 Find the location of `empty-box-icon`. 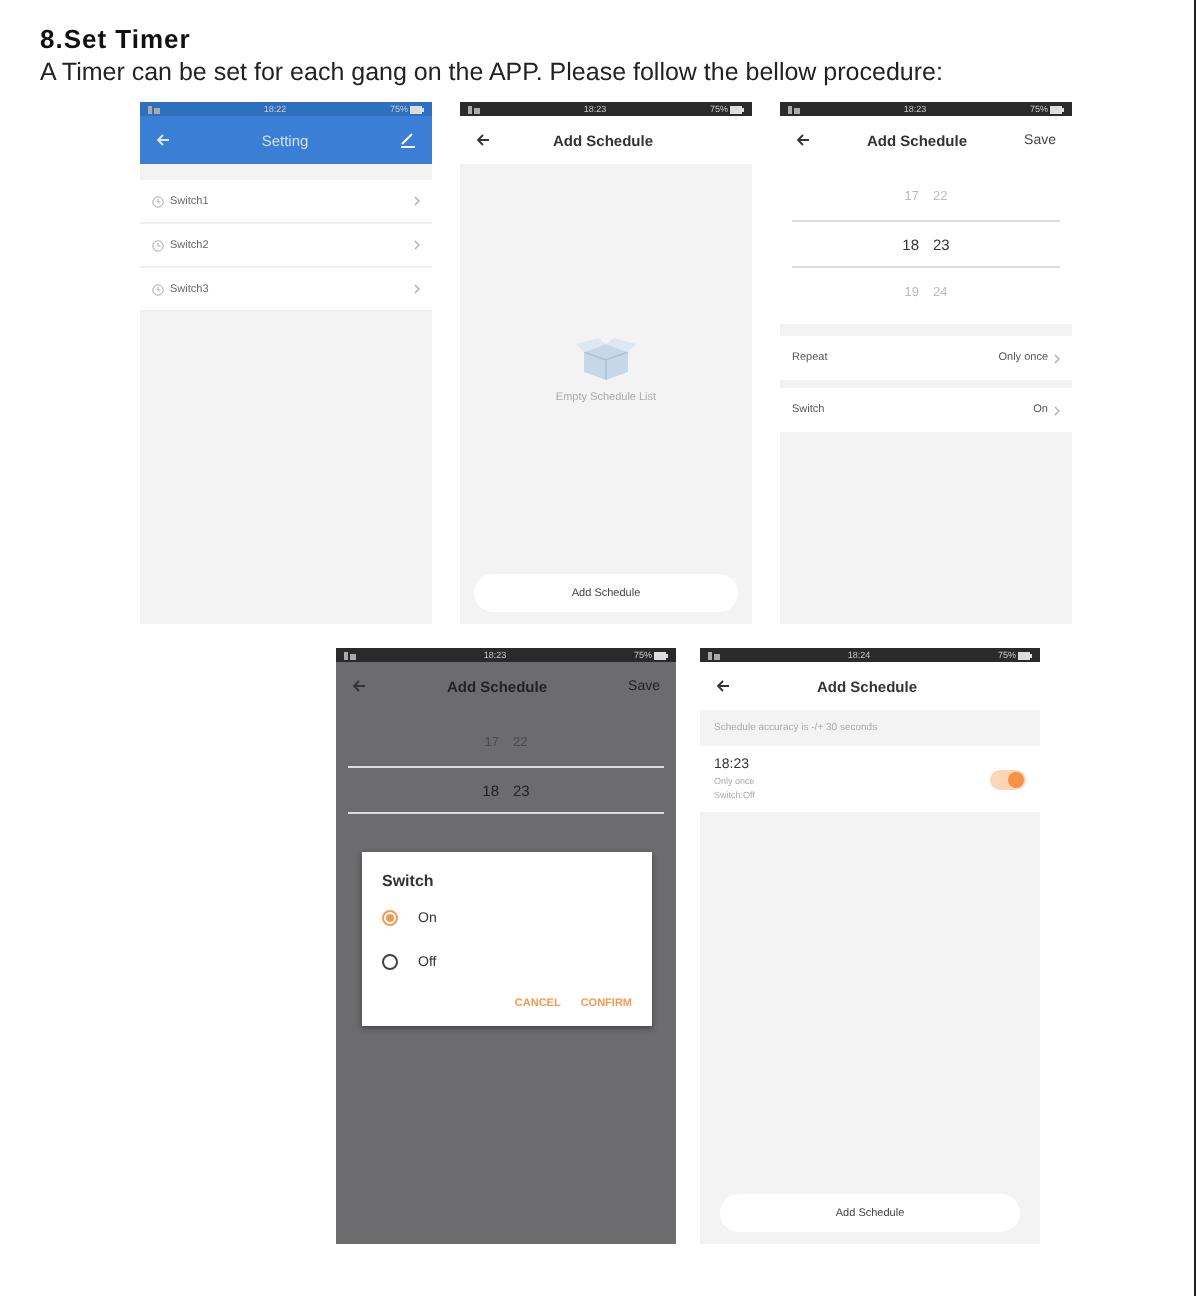

empty-box-icon is located at coordinates (606, 357).